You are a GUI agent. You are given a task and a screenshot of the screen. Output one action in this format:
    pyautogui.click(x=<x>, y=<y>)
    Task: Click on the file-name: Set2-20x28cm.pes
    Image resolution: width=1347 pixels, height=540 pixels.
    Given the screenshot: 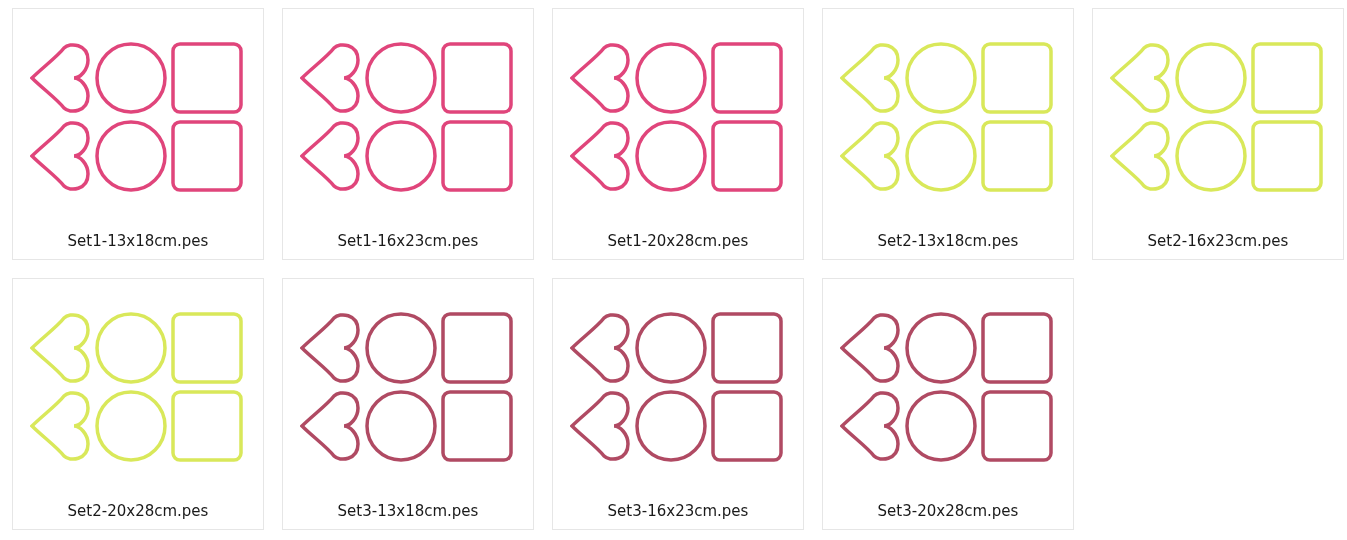 What is the action you would take?
    pyautogui.click(x=138, y=511)
    